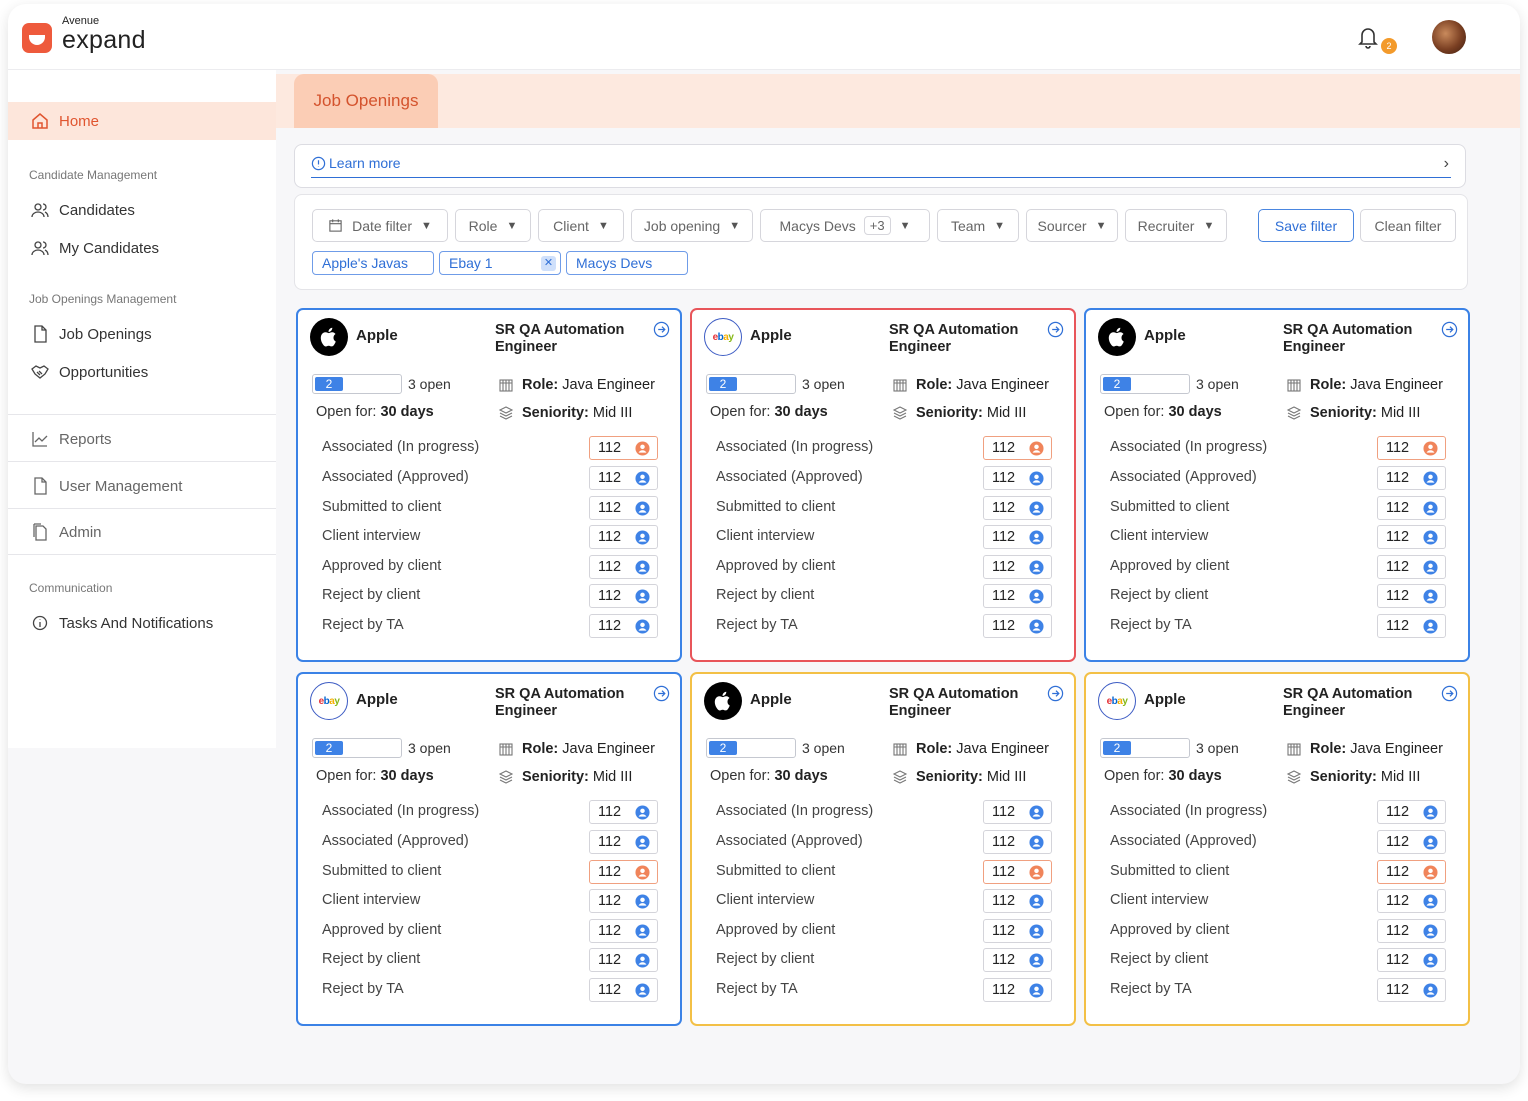  Describe the element at coordinates (82, 210) in the screenshot. I see `sidebar-item-candidates: Candidates` at that location.